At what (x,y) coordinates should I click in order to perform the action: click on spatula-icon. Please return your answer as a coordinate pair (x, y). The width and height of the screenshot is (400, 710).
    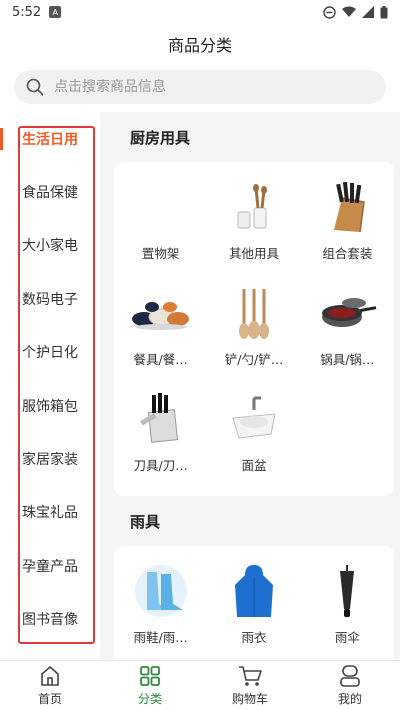
    Looking at the image, I should click on (254, 313).